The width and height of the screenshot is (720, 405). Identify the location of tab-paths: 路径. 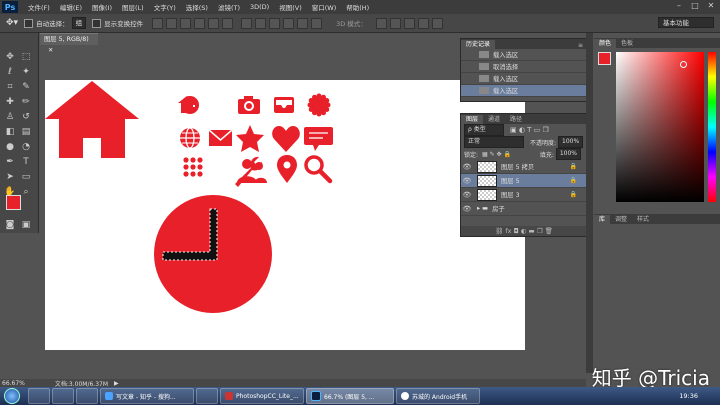
(516, 119).